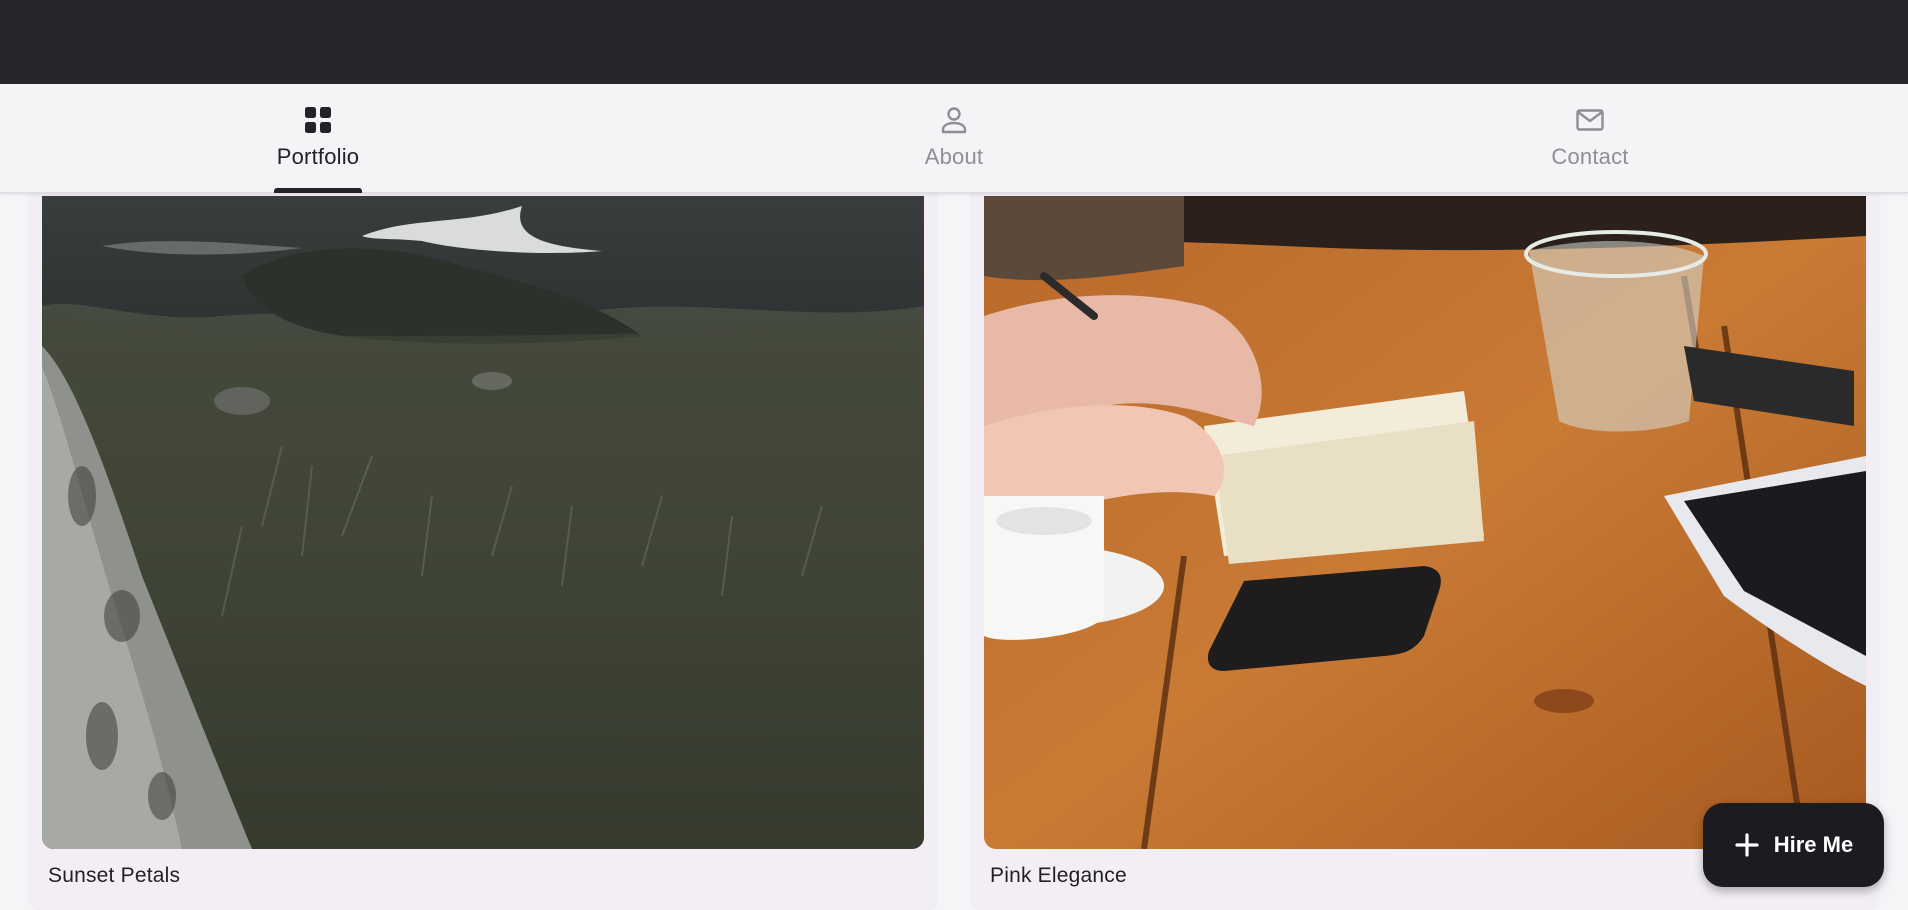  I want to click on plus-icon, so click(1747, 845).